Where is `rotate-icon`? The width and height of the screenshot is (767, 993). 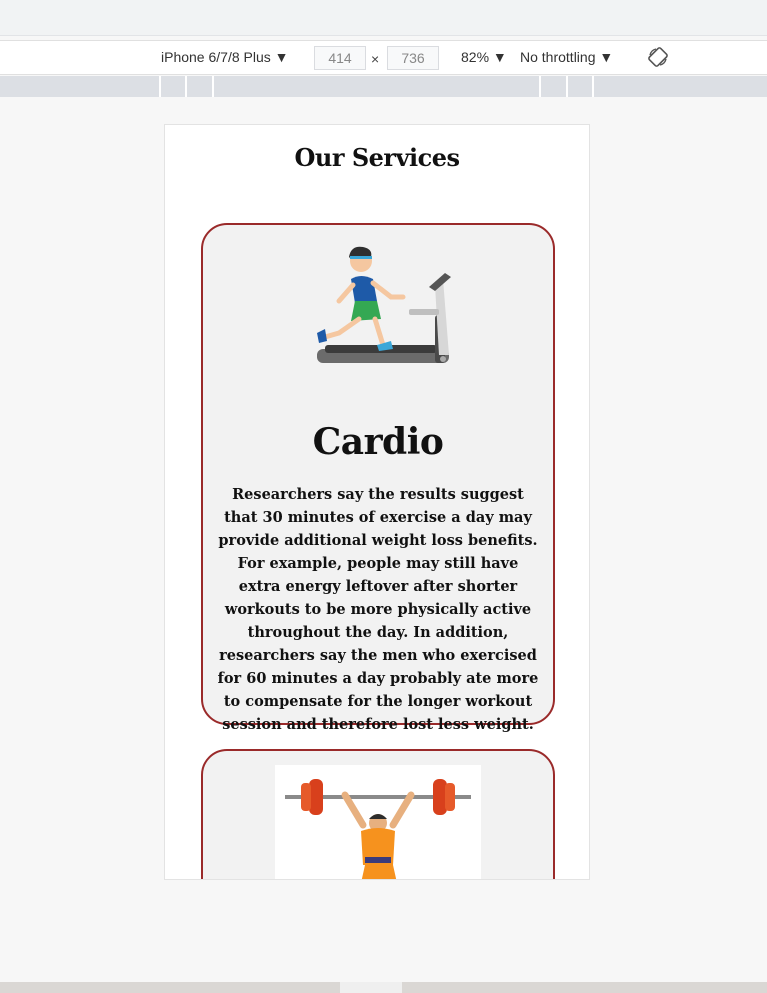
rotate-icon is located at coordinates (658, 57).